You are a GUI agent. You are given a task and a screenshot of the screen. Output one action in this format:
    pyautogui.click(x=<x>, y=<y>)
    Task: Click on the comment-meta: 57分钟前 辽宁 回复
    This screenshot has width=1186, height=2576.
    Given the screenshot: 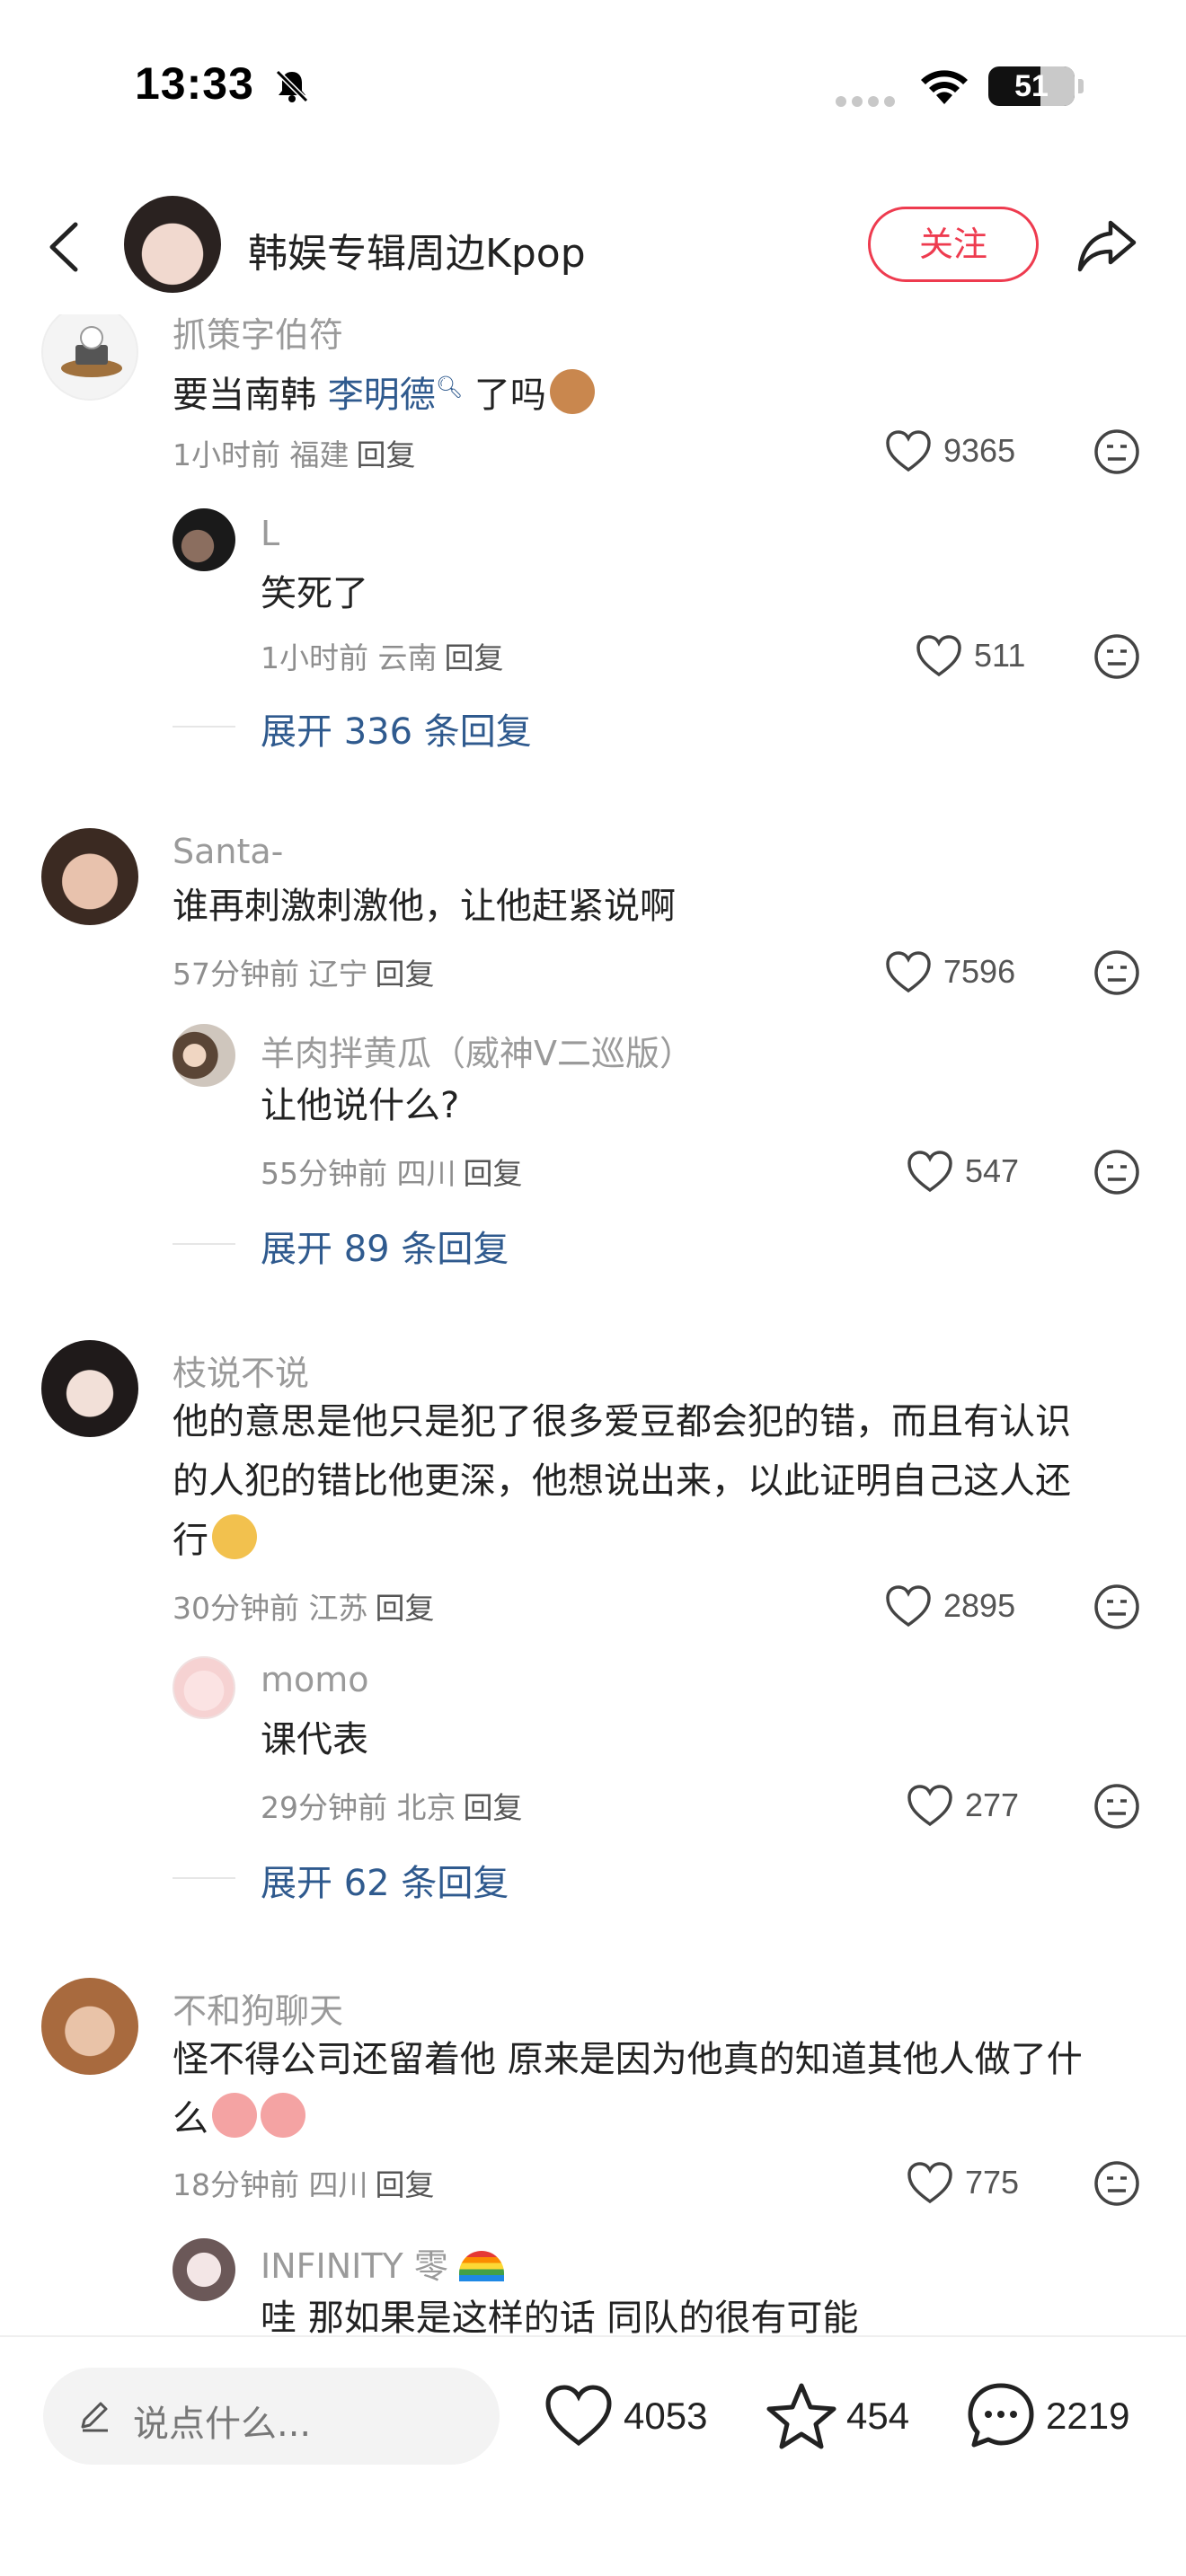 What is the action you would take?
    pyautogui.click(x=303, y=971)
    